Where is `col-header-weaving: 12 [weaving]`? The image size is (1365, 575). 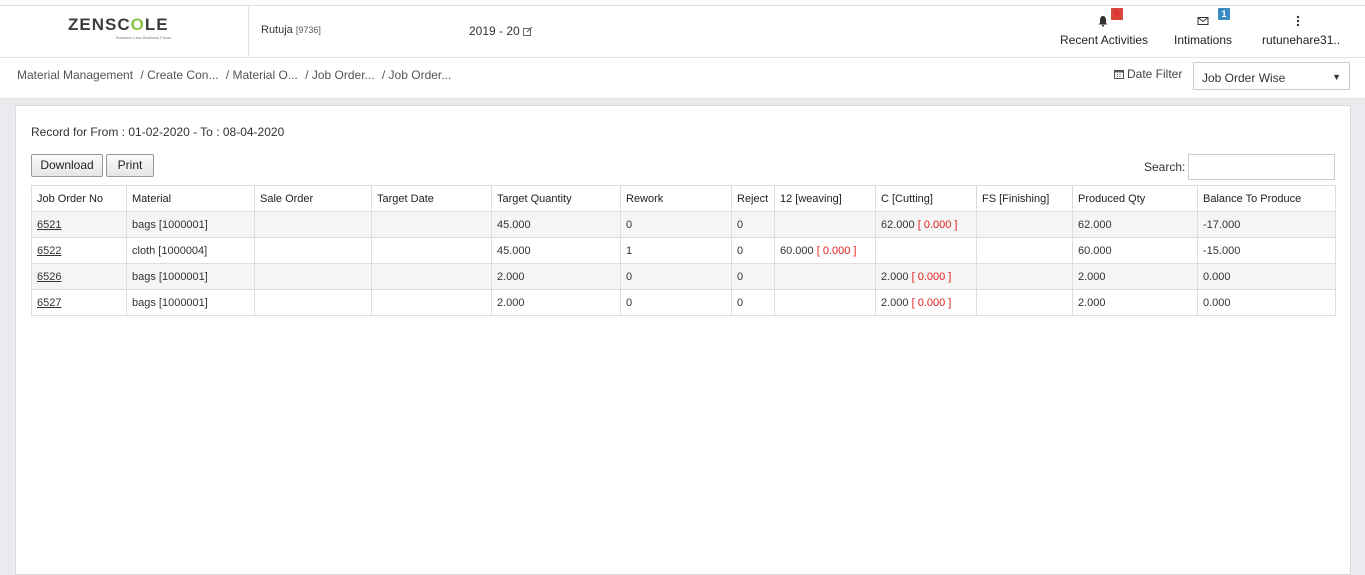
col-header-weaving: 12 [weaving] is located at coordinates (825, 198).